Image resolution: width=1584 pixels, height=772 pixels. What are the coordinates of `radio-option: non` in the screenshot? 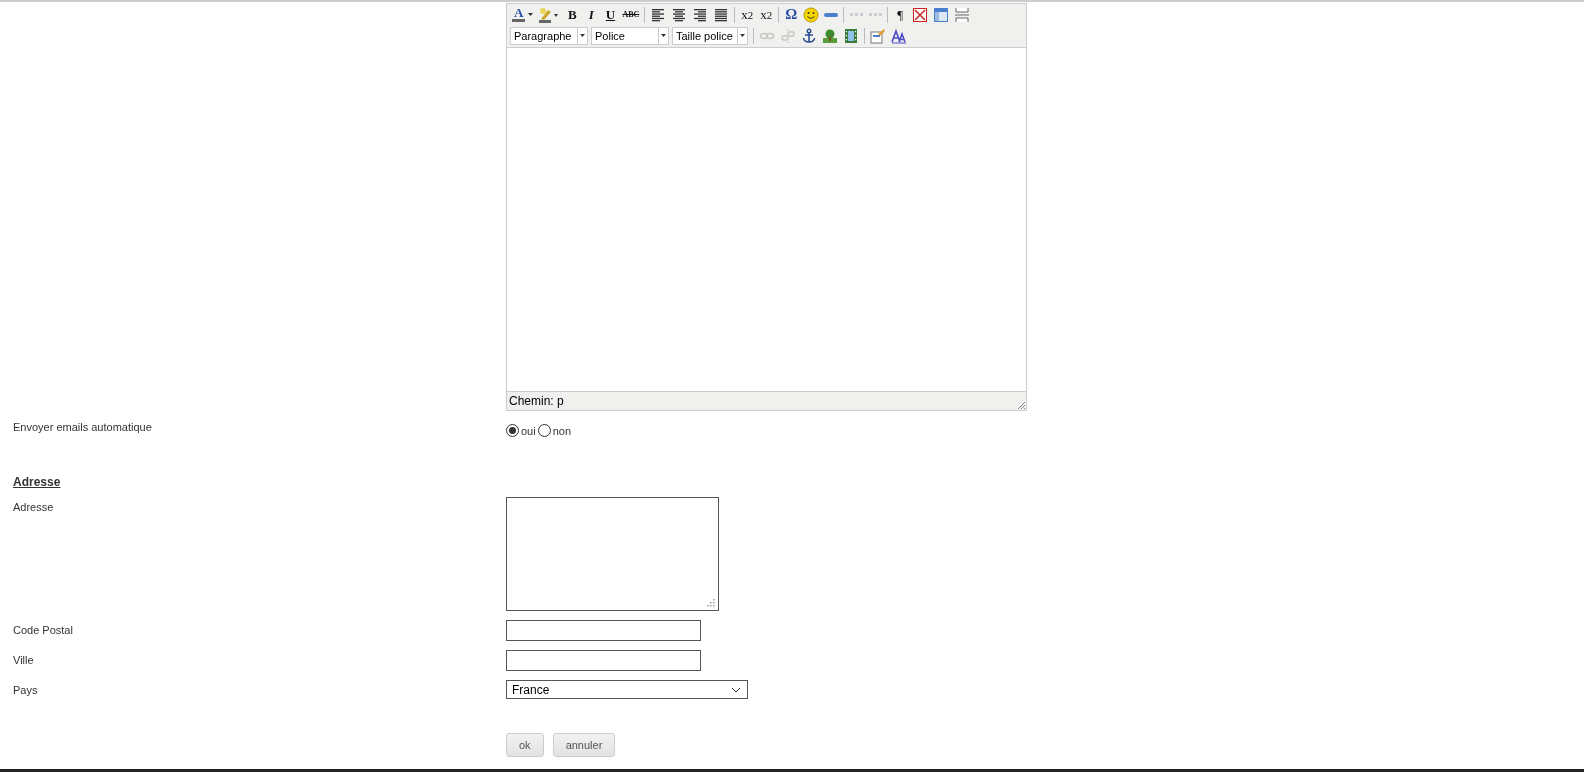 It's located at (554, 429).